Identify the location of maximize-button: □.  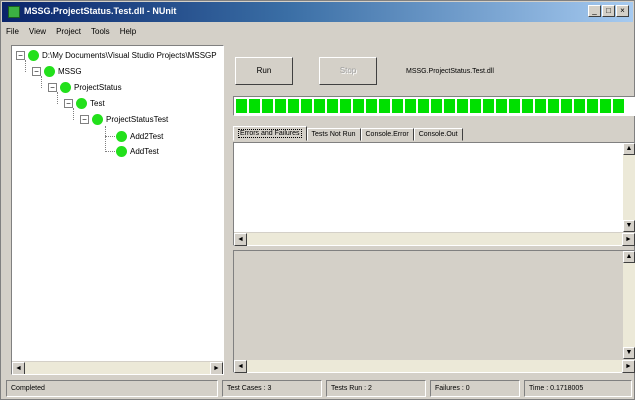
(608, 11).